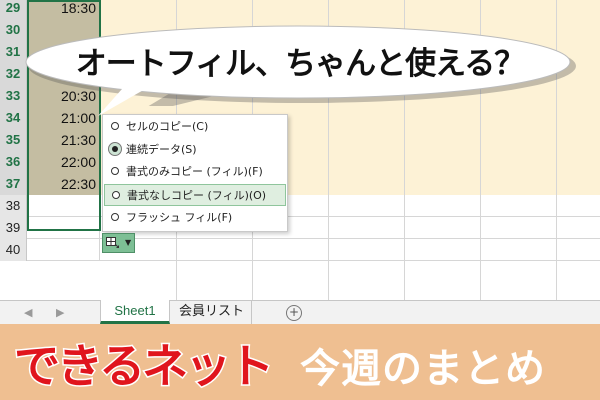 The image size is (600, 400). I want to click on autofill-option: 連続データ(S), so click(195, 150).